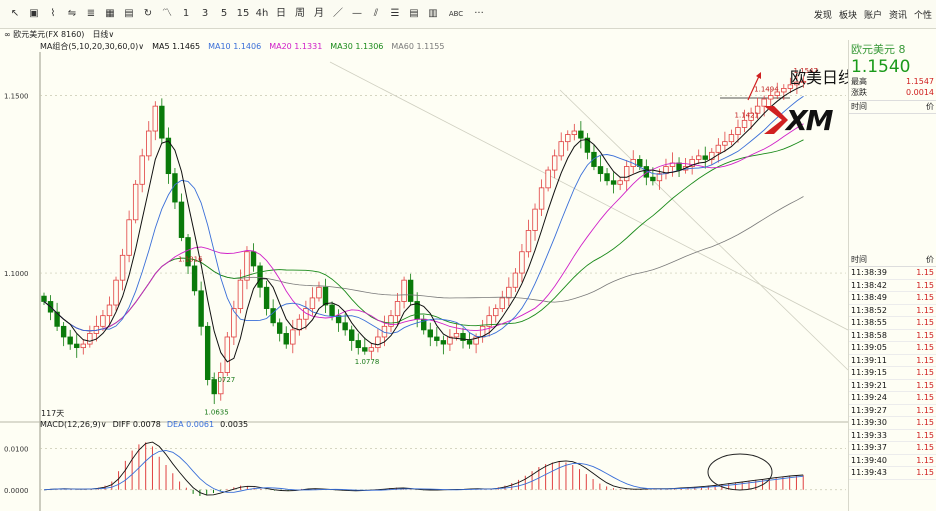 This screenshot has height=511, width=936. Describe the element at coordinates (892, 336) in the screenshot. I see `tick-row: 11:38:58 1.15` at that location.